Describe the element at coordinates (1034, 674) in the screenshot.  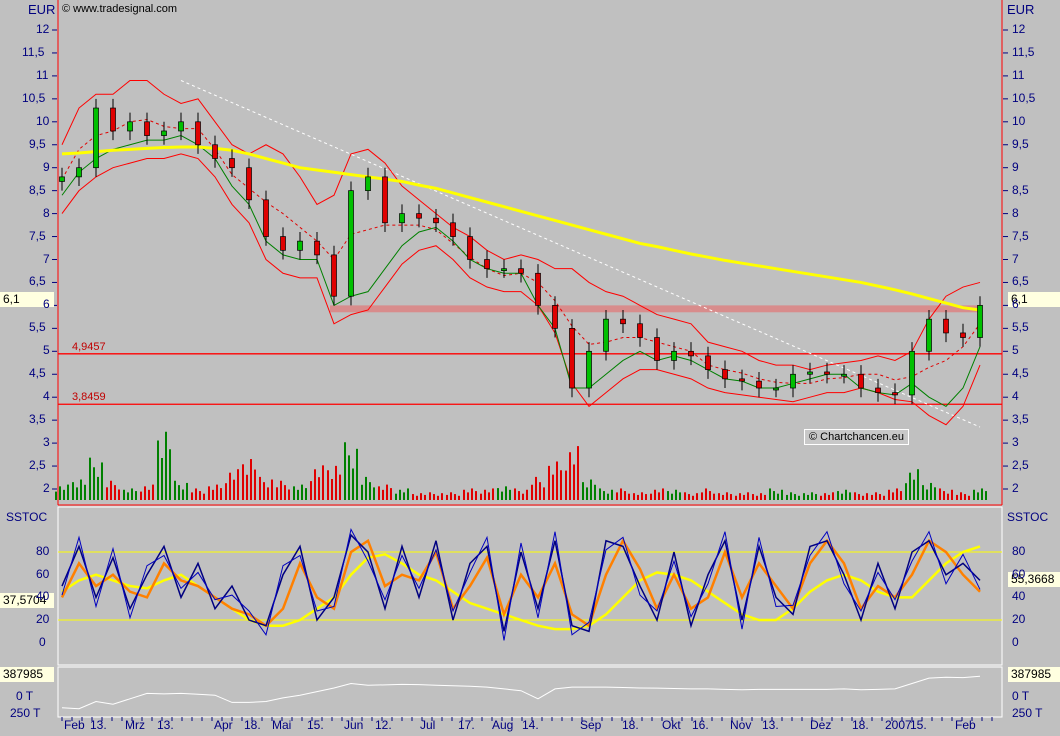
I see `indicator-marker-right: 387985` at that location.